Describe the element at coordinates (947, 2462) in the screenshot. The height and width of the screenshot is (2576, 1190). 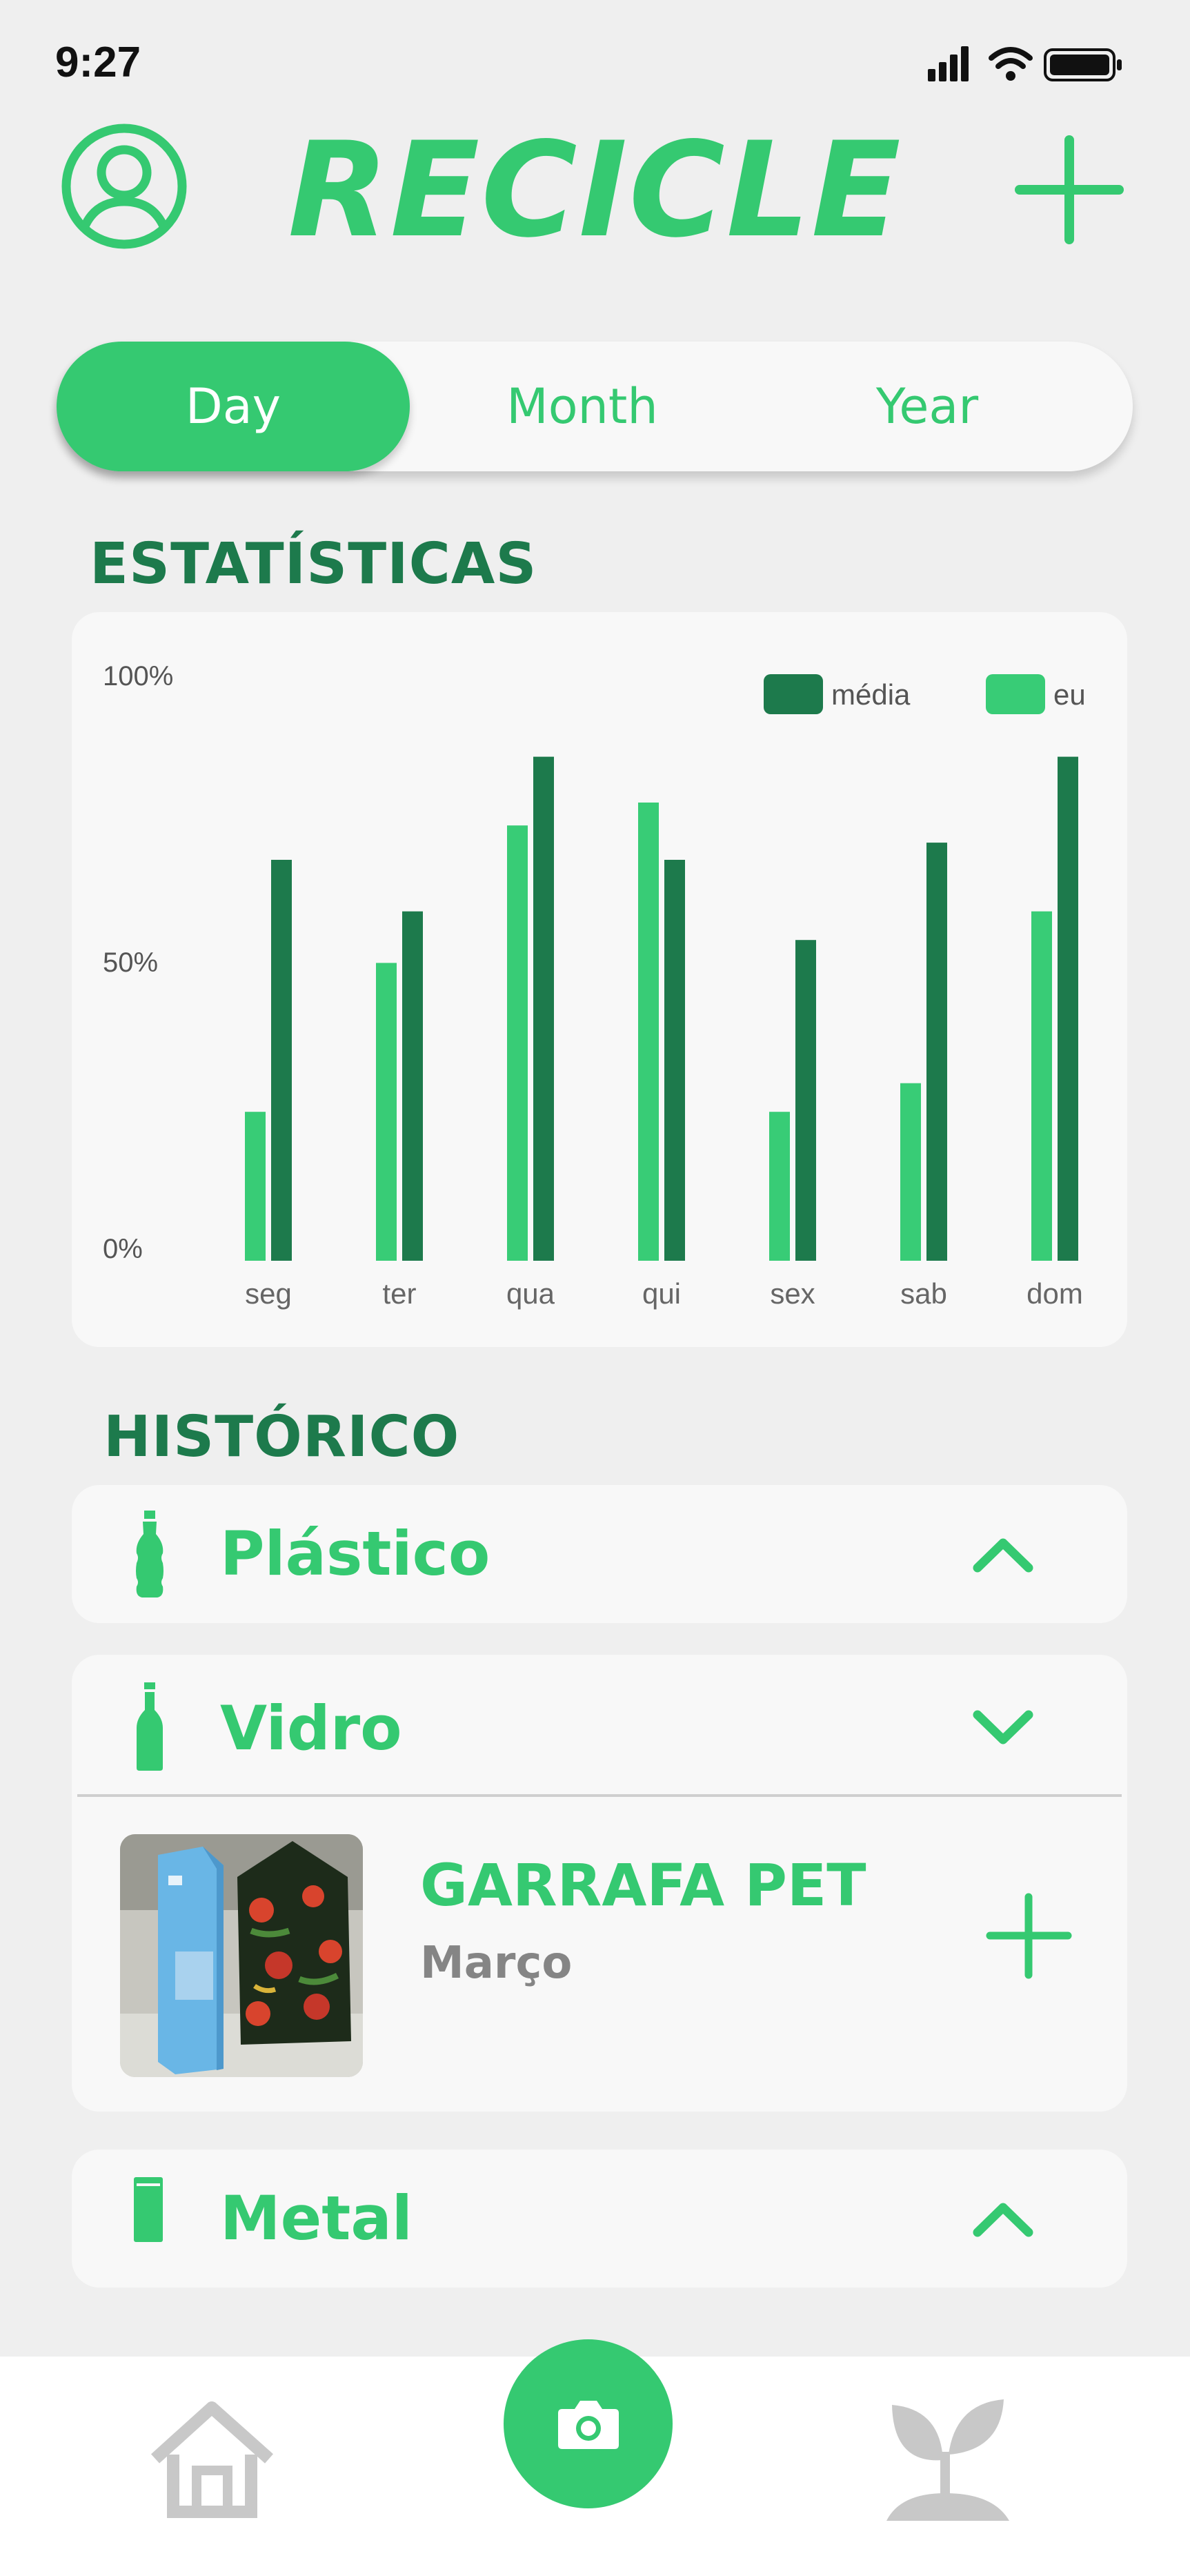
I see `plant-icon` at that location.